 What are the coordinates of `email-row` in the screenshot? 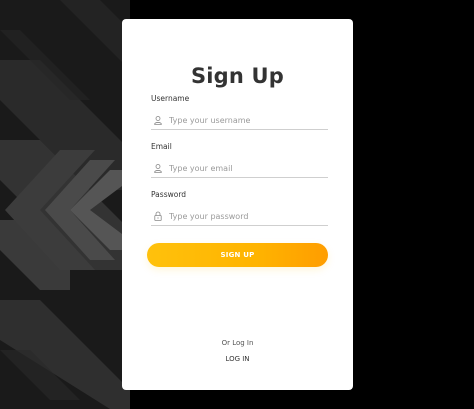 It's located at (239, 168).